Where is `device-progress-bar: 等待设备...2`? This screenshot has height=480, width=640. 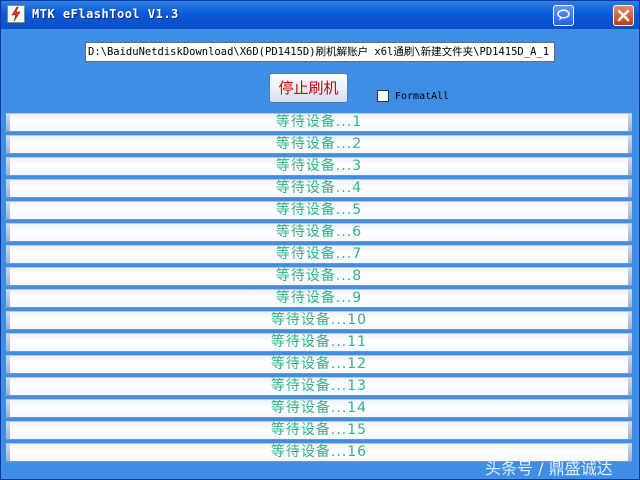 device-progress-bar: 等待设备...2 is located at coordinates (319, 144).